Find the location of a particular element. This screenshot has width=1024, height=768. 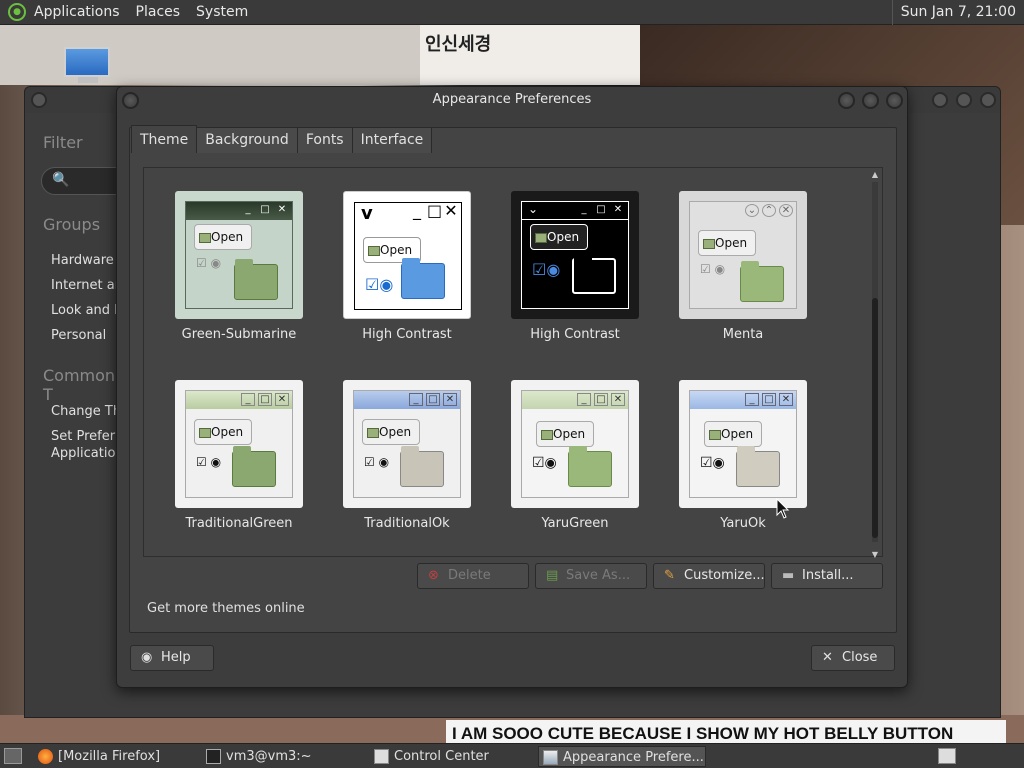

panel-clock: Sun Jan 7, 21:00 is located at coordinates (957, 12).